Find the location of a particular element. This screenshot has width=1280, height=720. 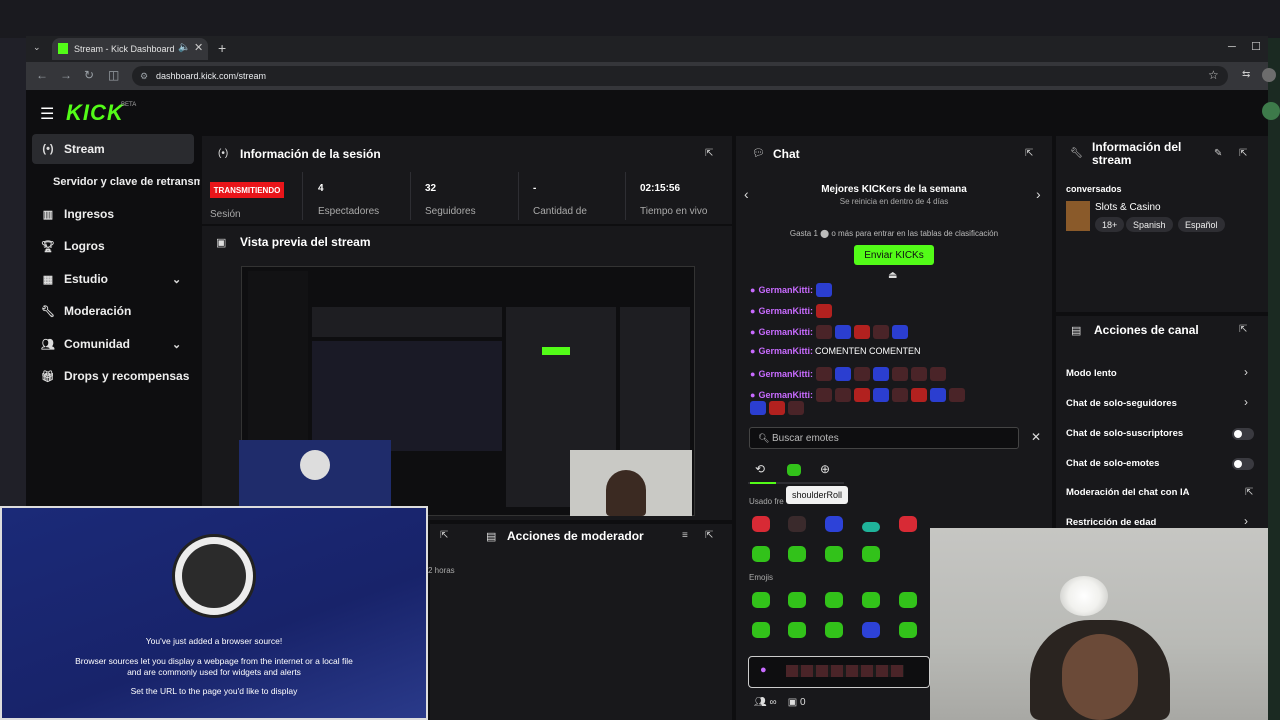

speaker-icon: 🔈 is located at coordinates (184, 47).